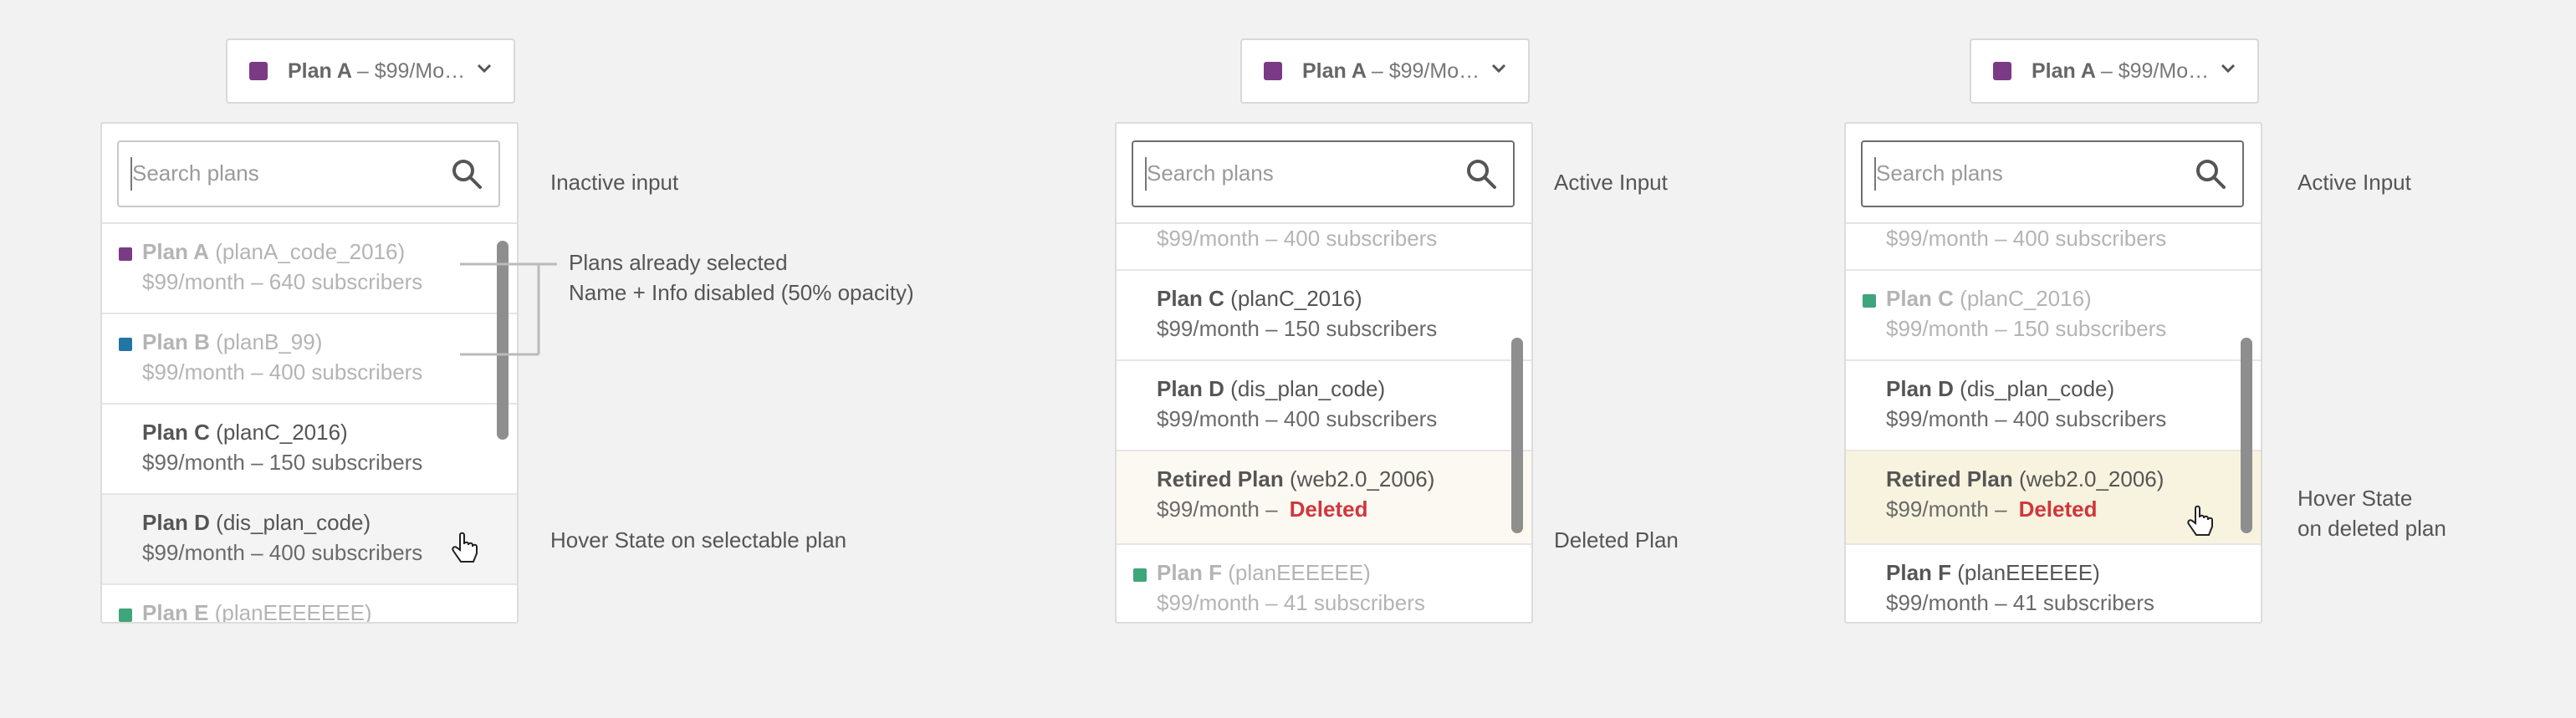 This screenshot has height=718, width=2576. I want to click on plan-option-e: Plan E (planEEEEEEE), so click(309, 604).